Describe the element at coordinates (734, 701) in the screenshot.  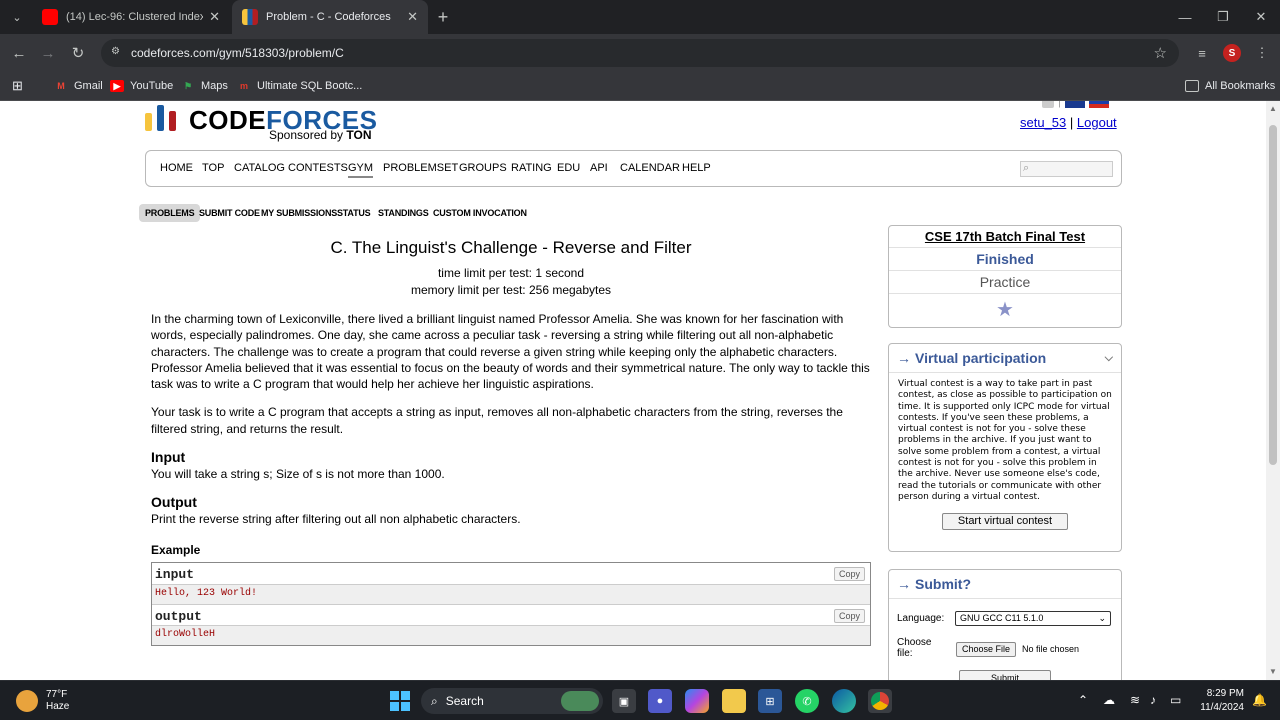
I see `file-explorer-icon` at that location.